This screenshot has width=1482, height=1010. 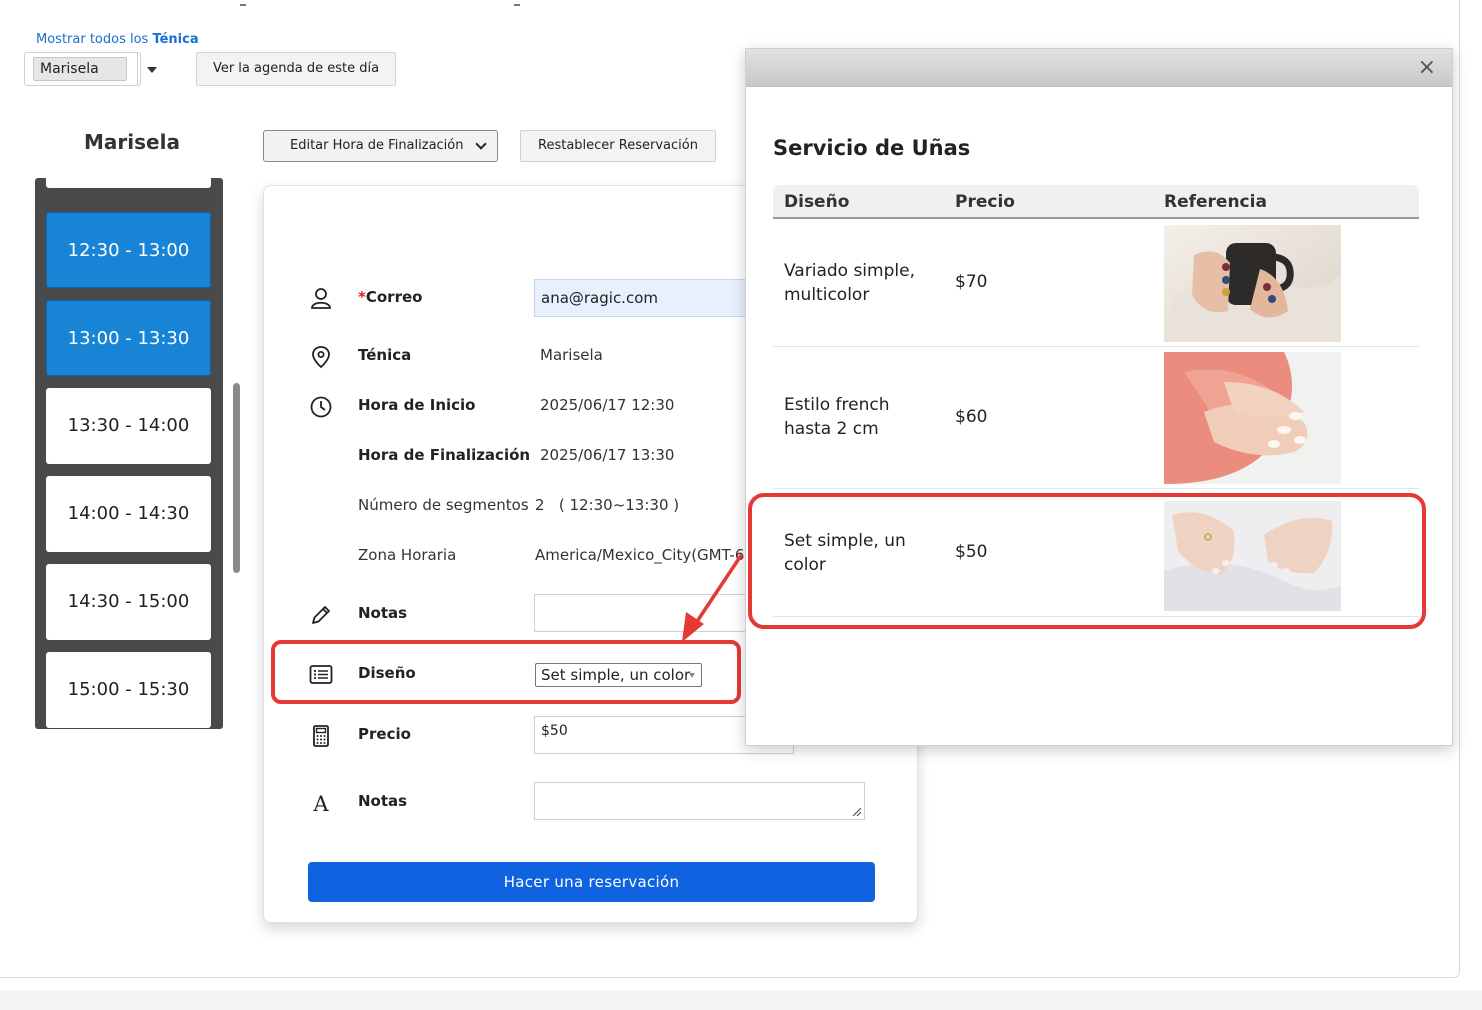 I want to click on clock-icon, so click(x=321, y=407).